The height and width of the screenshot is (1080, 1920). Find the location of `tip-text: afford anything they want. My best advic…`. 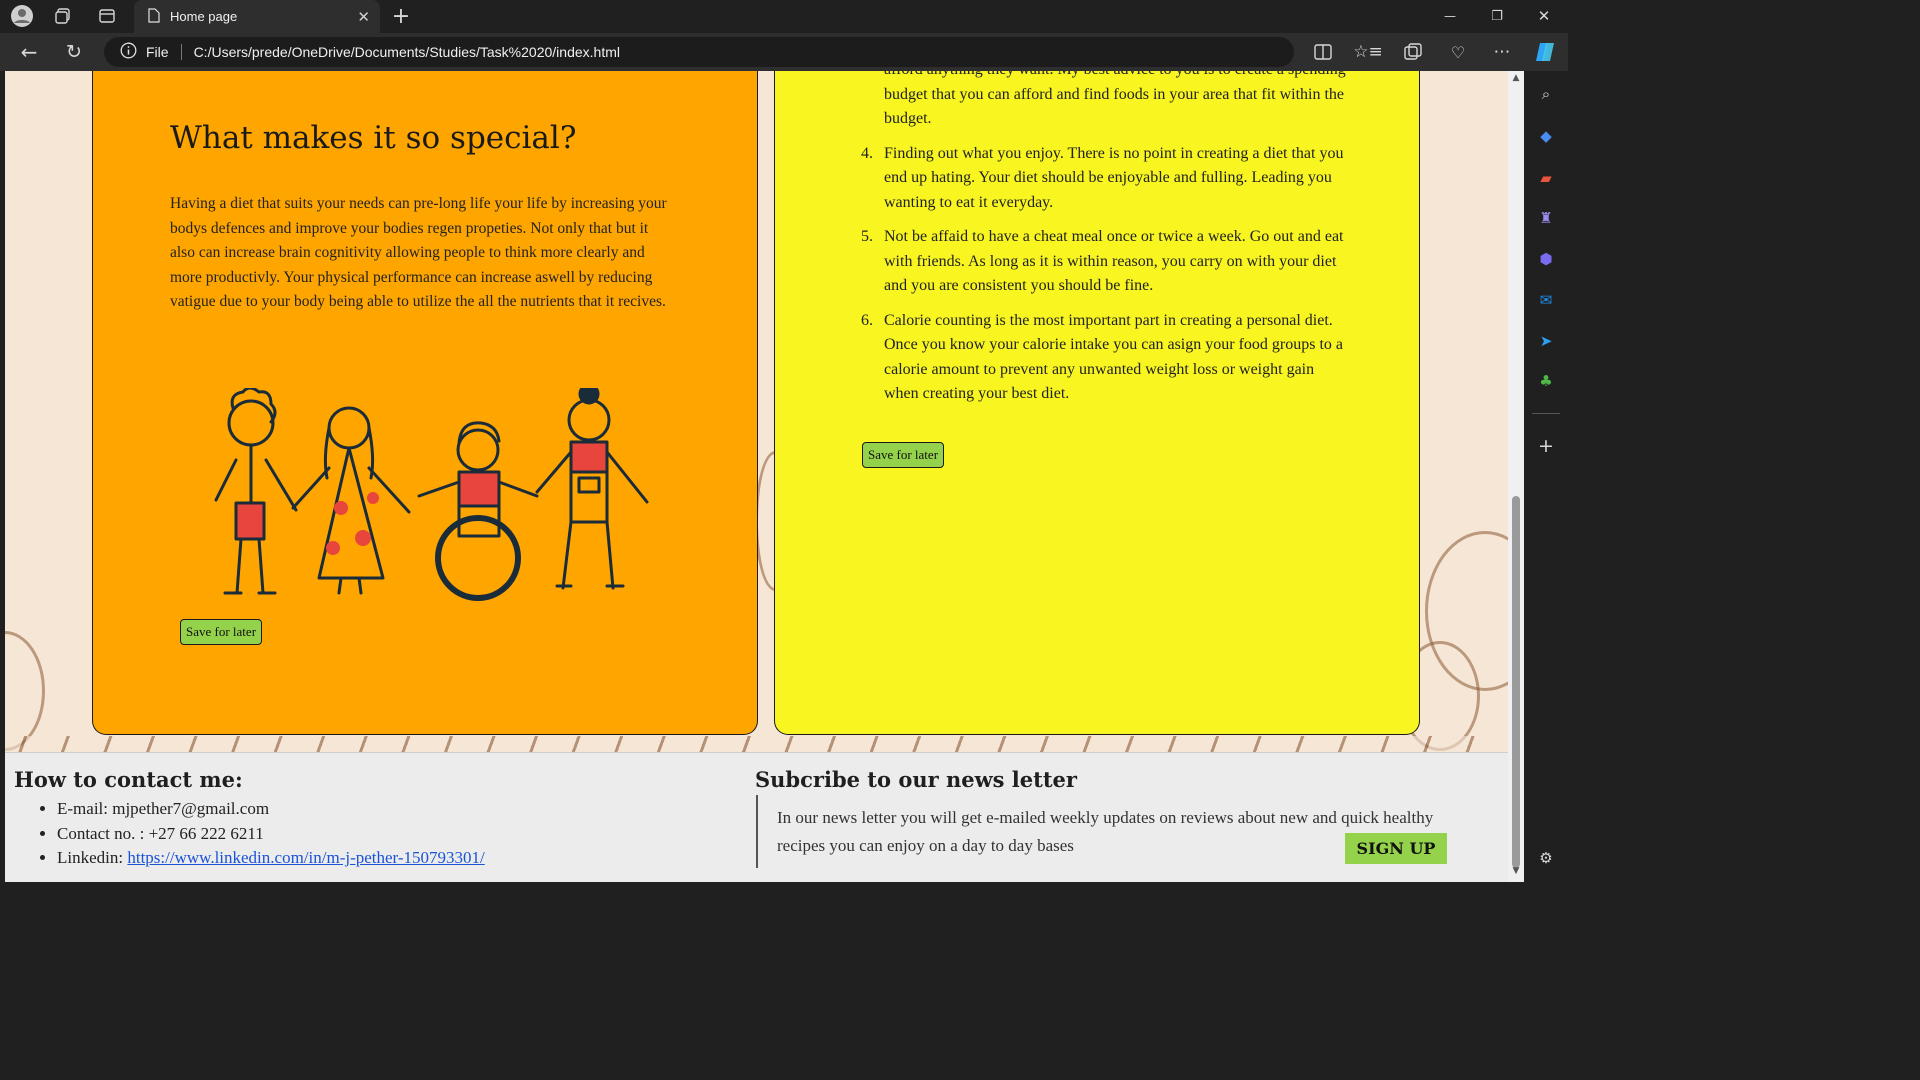

tip-text: afford anything they want. My best advic… is located at coordinates (1115, 99).